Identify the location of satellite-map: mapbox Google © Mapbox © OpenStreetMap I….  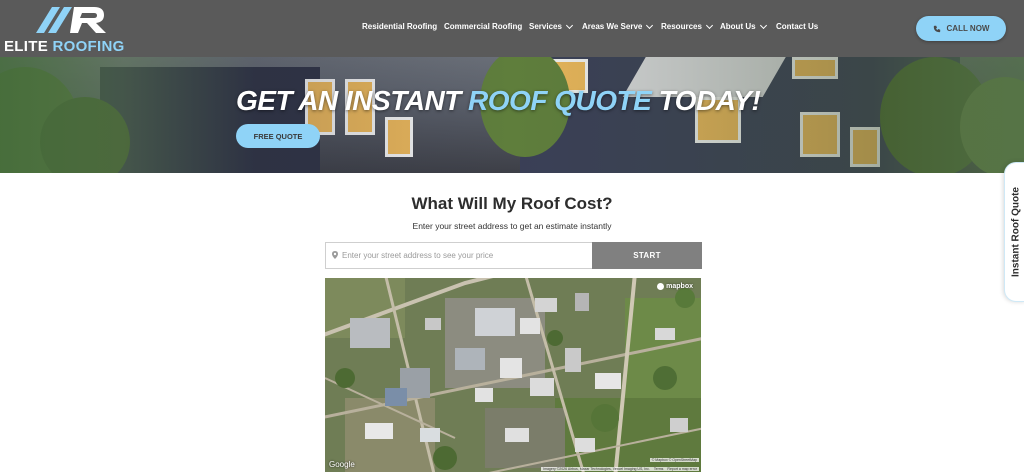
(513, 375).